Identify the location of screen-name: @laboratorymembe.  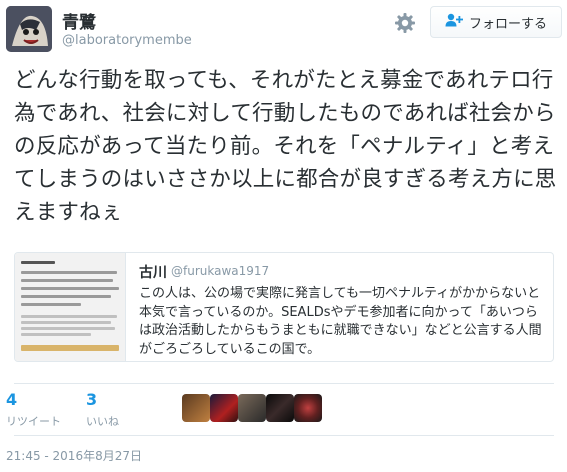
(127, 40).